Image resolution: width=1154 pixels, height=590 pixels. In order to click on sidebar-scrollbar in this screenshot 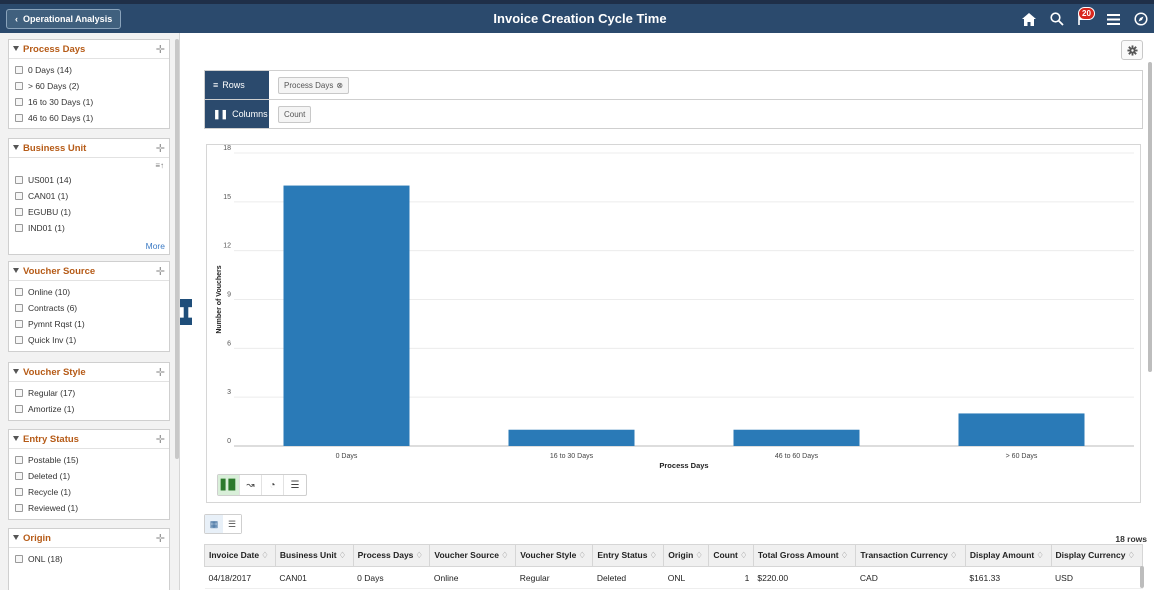, I will do `click(177, 249)`.